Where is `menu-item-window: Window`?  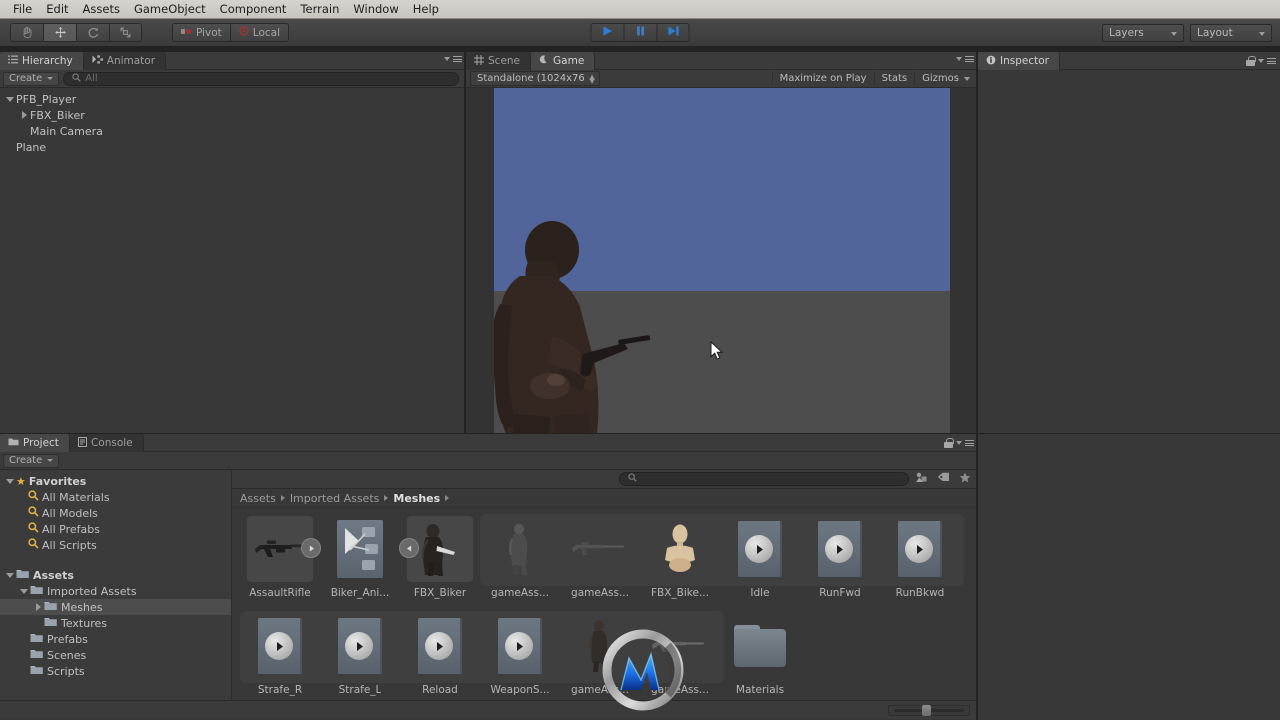 menu-item-window: Window is located at coordinates (375, 9).